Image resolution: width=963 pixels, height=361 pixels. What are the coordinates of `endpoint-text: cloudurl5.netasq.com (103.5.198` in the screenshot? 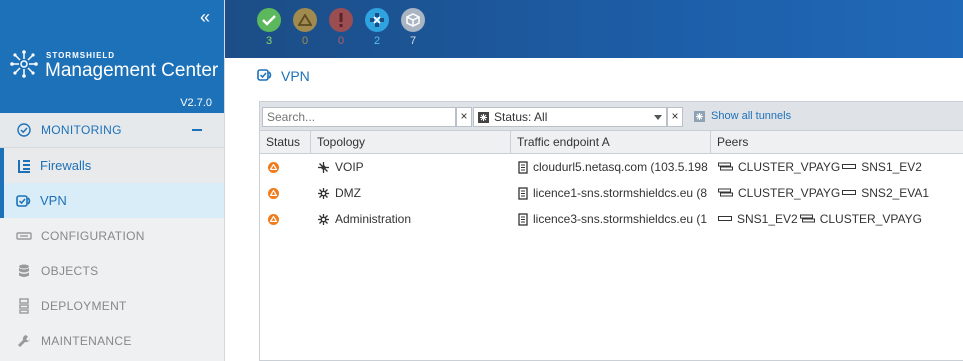 It's located at (620, 167).